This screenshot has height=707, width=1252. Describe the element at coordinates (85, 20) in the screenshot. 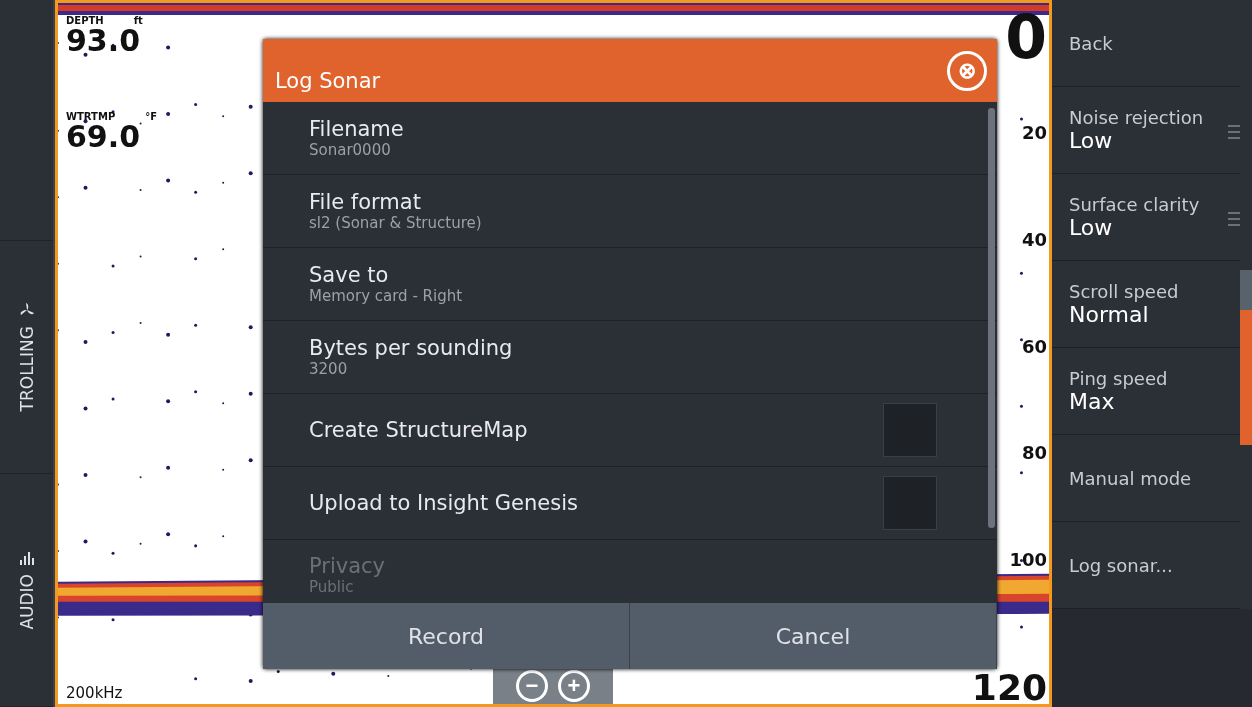

I see `depth-label: DEPTH` at that location.